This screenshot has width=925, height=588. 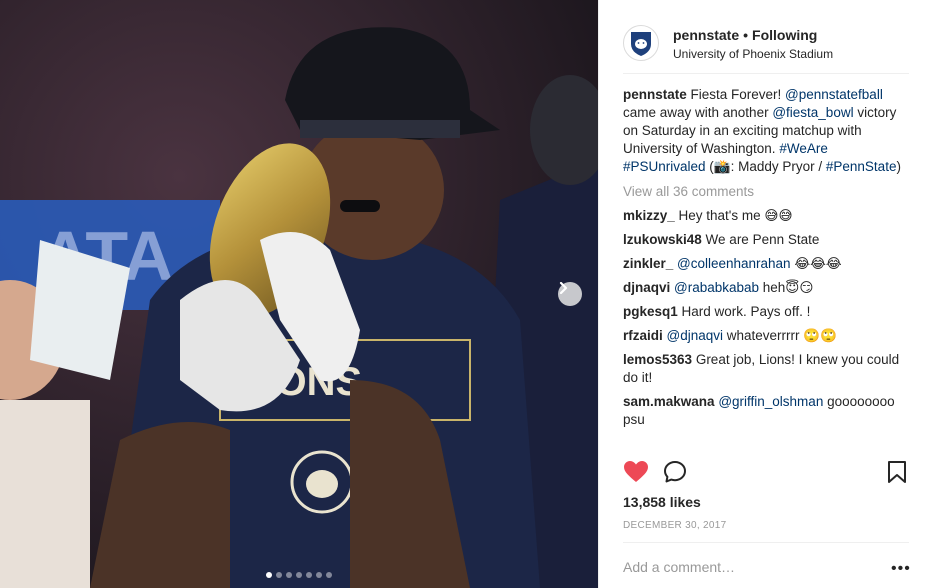 I want to click on caption-username: pennstate, so click(x=655, y=94).